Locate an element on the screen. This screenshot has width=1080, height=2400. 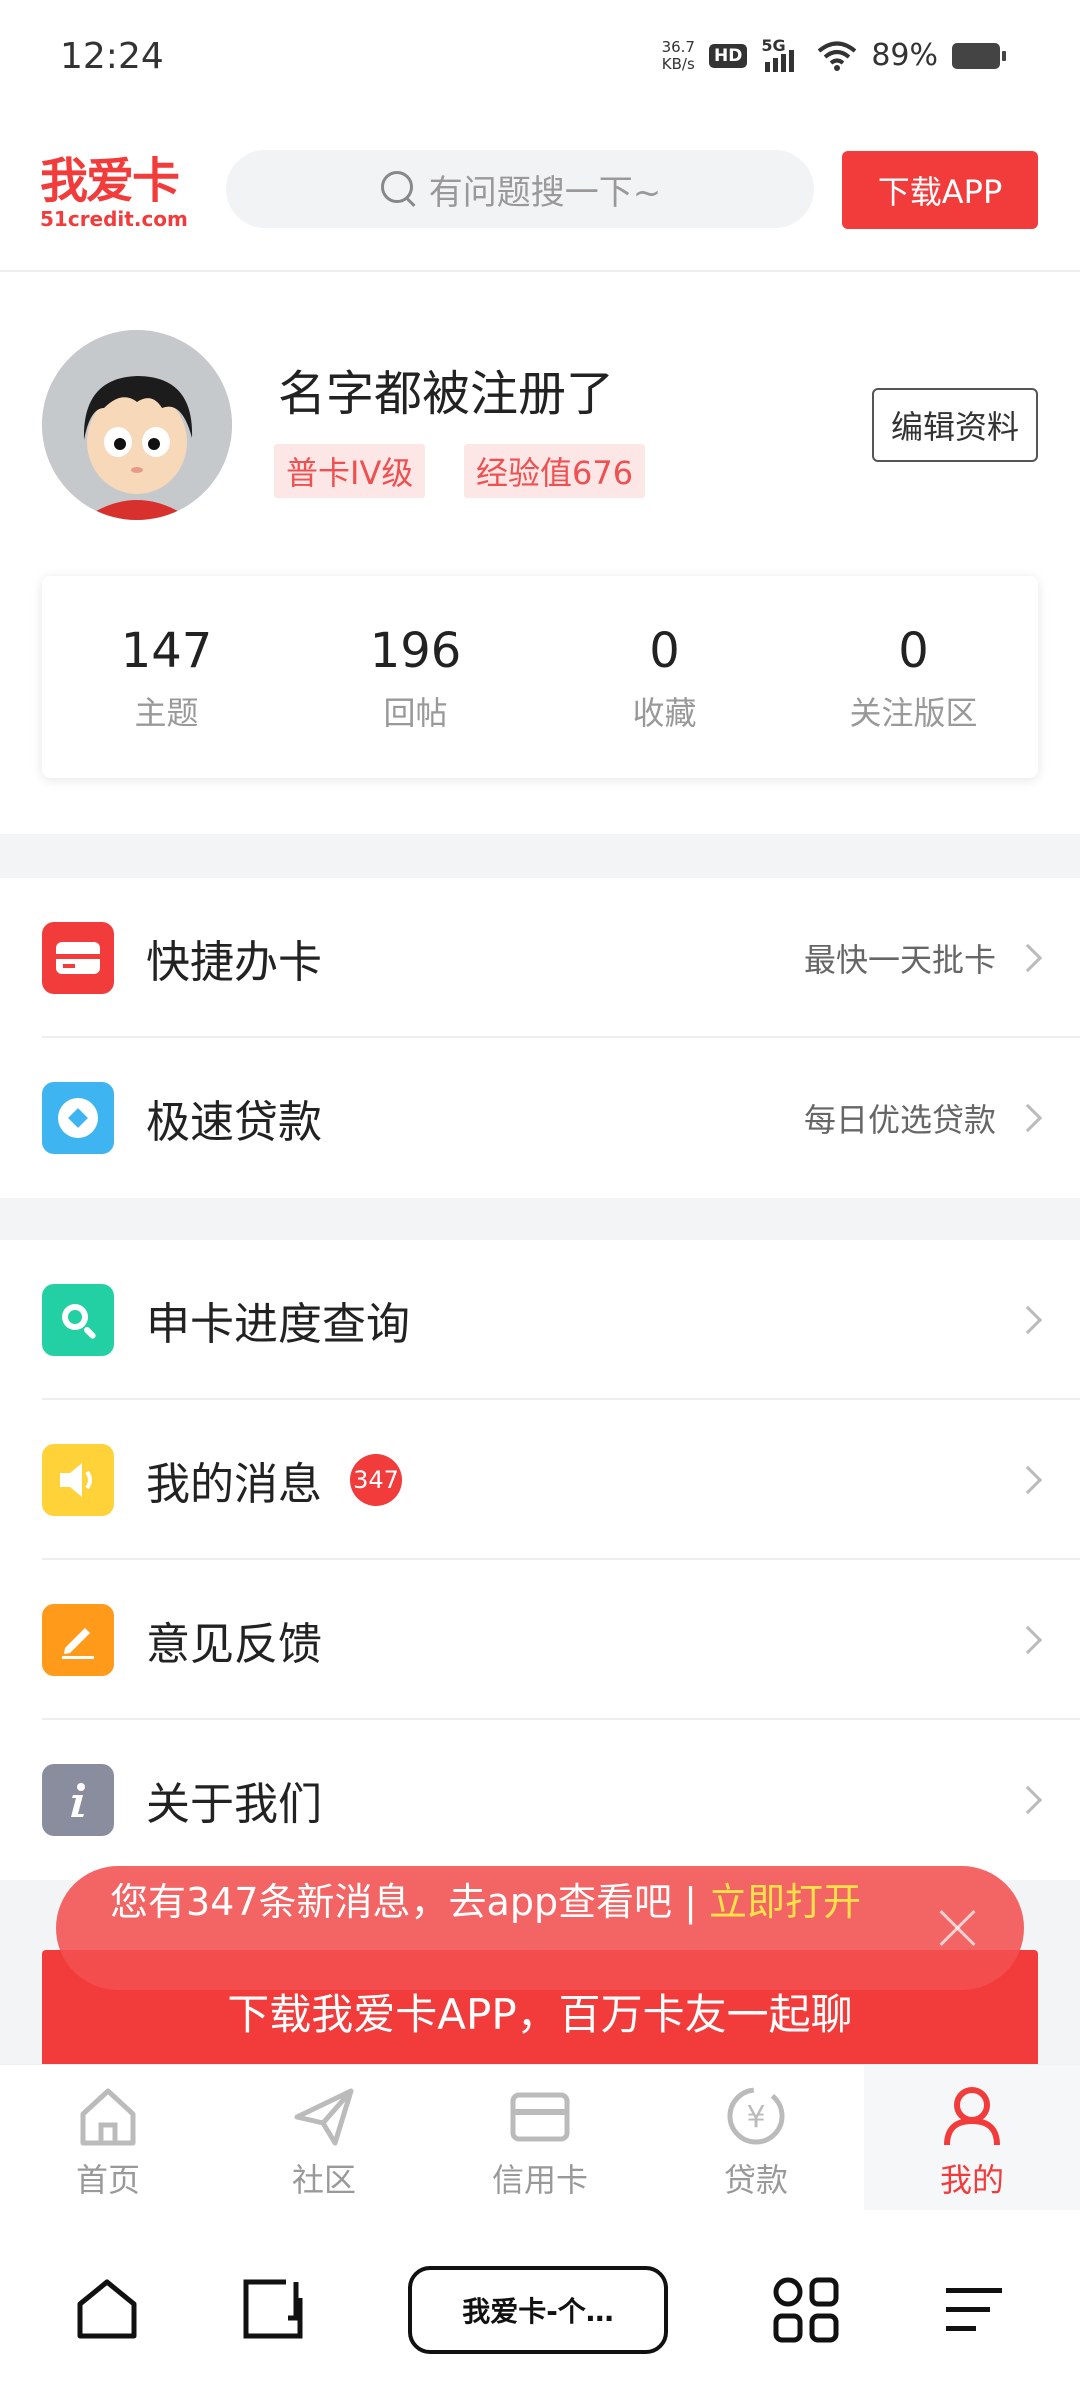
signal-icon: 5G is located at coordinates (782, 54).